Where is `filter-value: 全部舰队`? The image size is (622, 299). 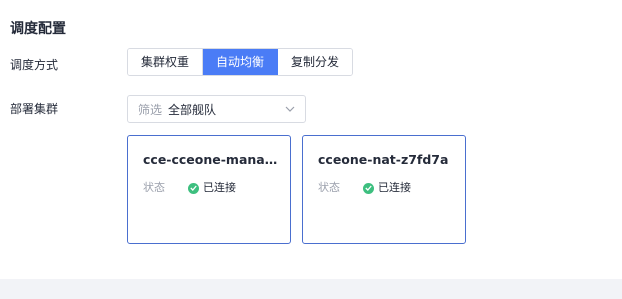
filter-value: 全部舰队 is located at coordinates (192, 109).